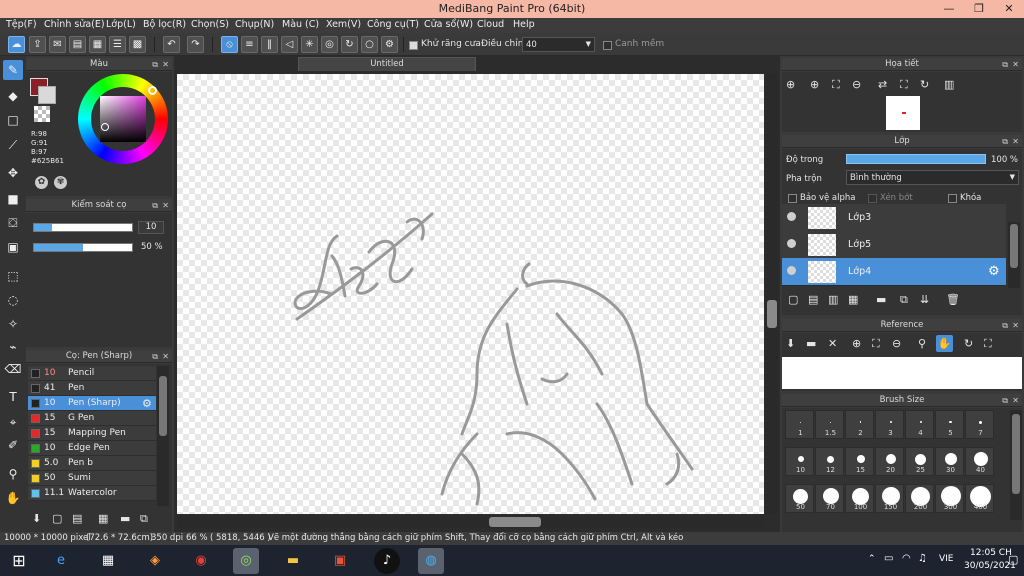  Describe the element at coordinates (949, 424) in the screenshot. I see `brush-size-cell: 5` at that location.